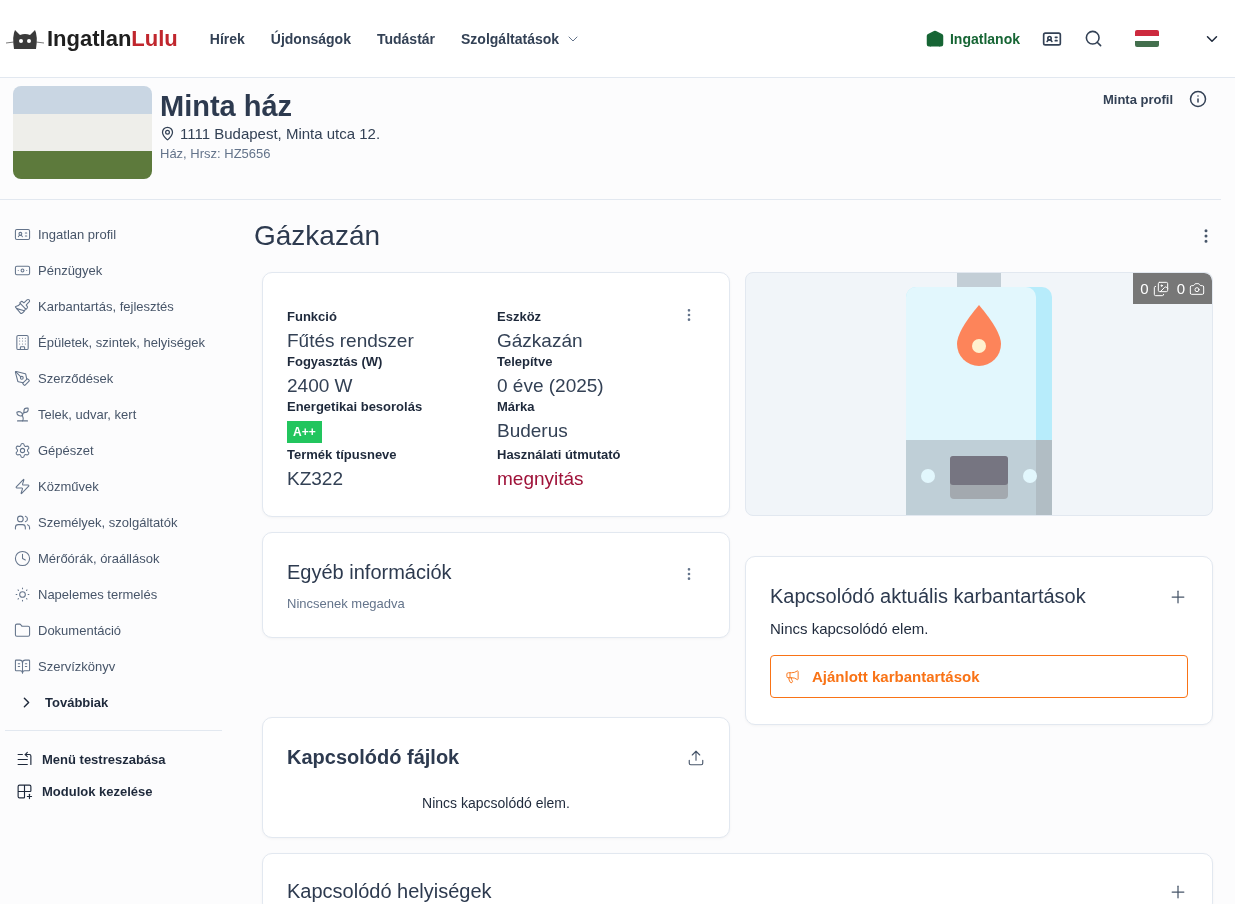 The height and width of the screenshot is (904, 1235). What do you see at coordinates (335, 361) in the screenshot?
I see `field-label: Fogyasztás (W)` at bounding box center [335, 361].